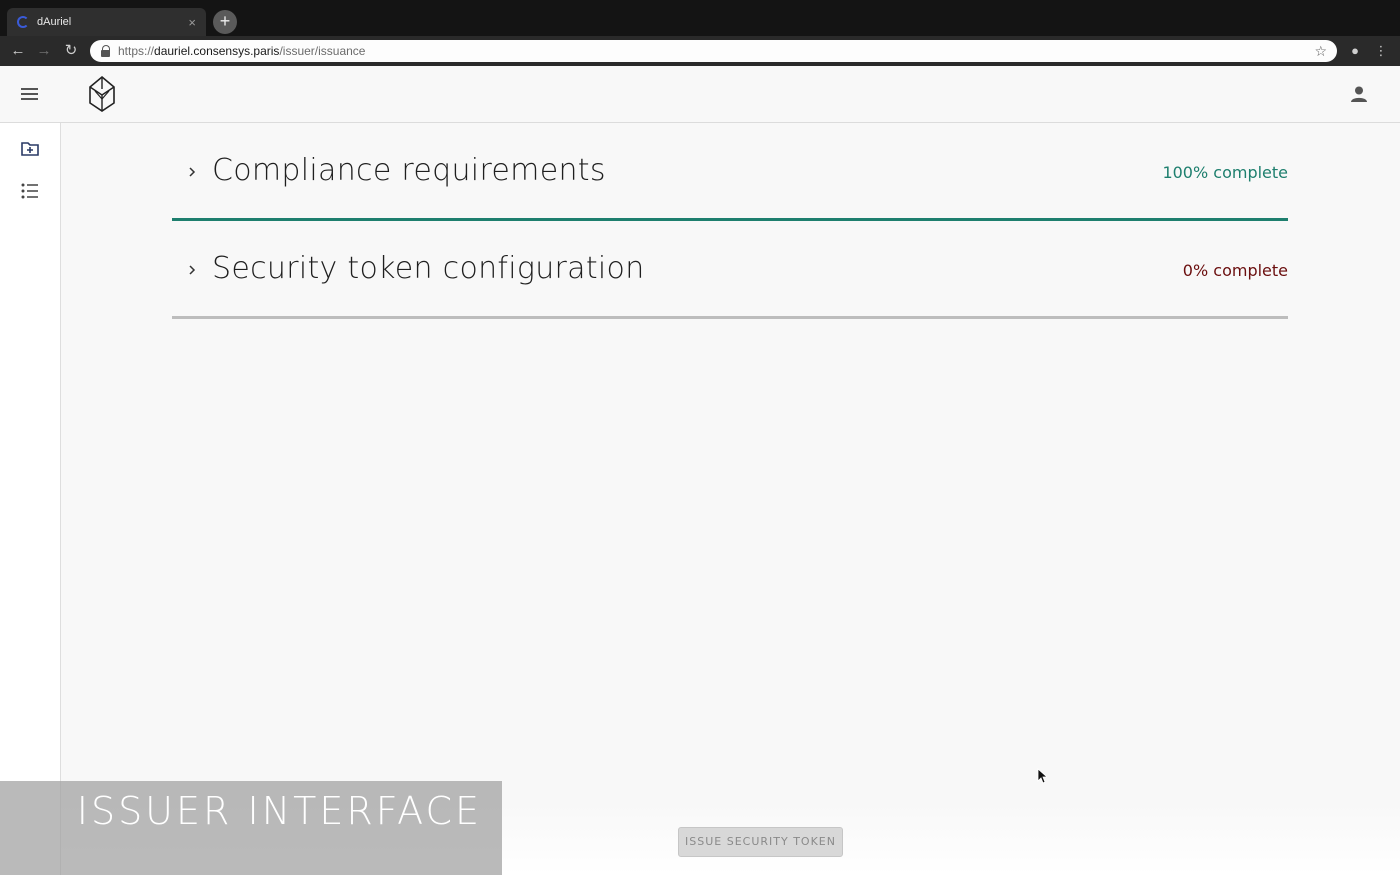 The width and height of the screenshot is (1400, 875). I want to click on hamburger-menu-icon, so click(29, 94).